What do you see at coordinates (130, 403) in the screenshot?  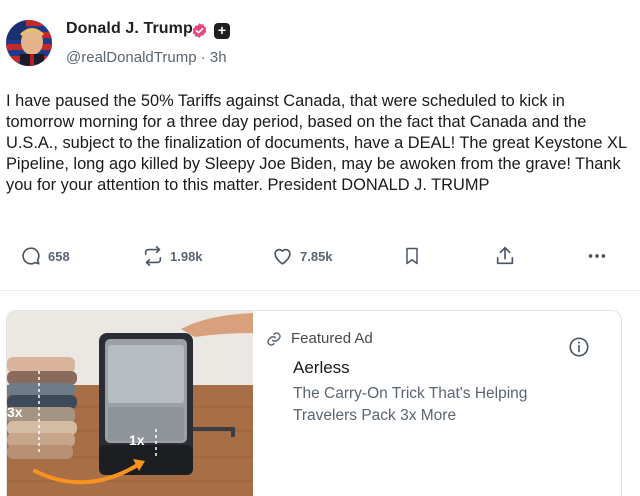 I see `ad-image: 3x 1x` at bounding box center [130, 403].